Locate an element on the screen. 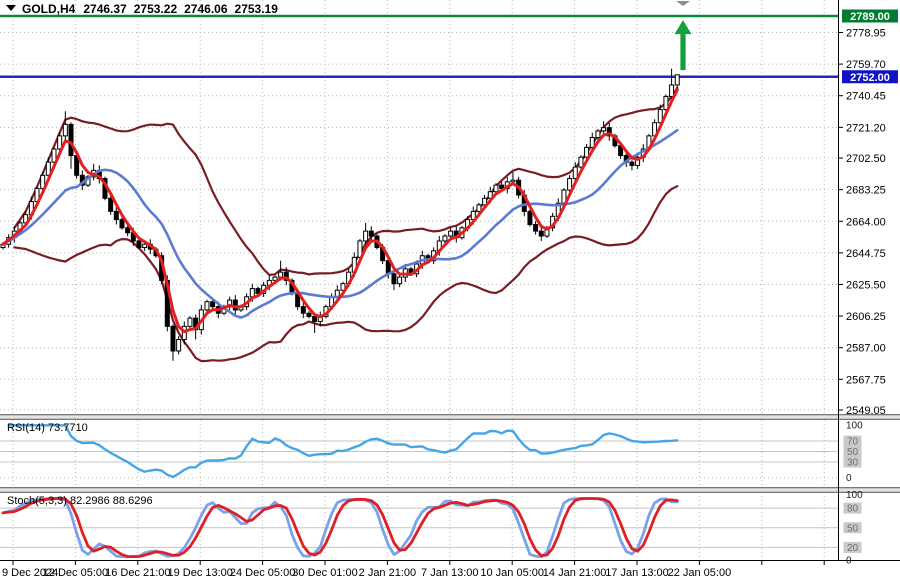  rsi-label: RSI(14) 73.7710 is located at coordinates (47, 428).